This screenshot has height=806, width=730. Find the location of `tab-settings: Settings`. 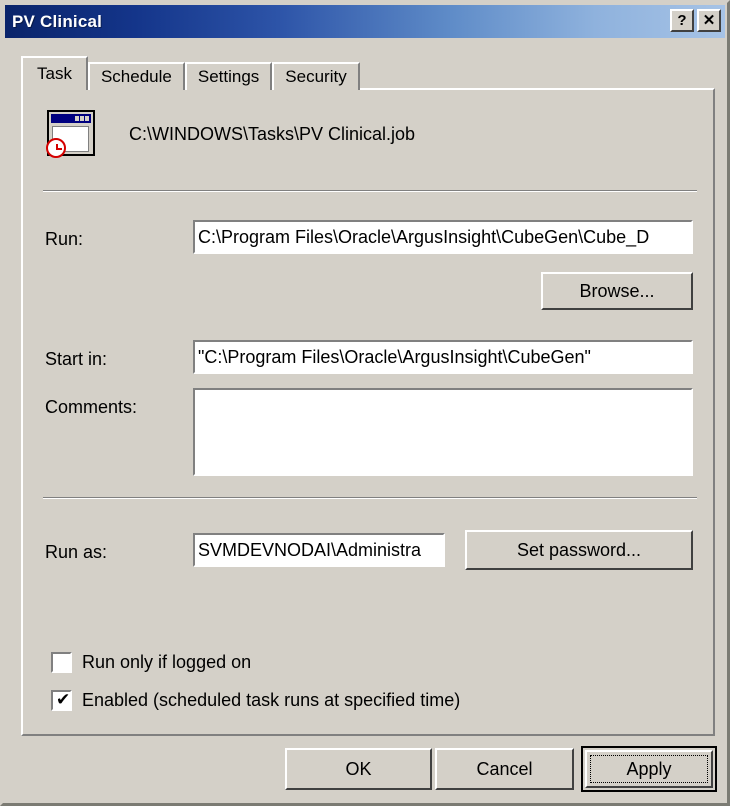

tab-settings: Settings is located at coordinates (228, 76).